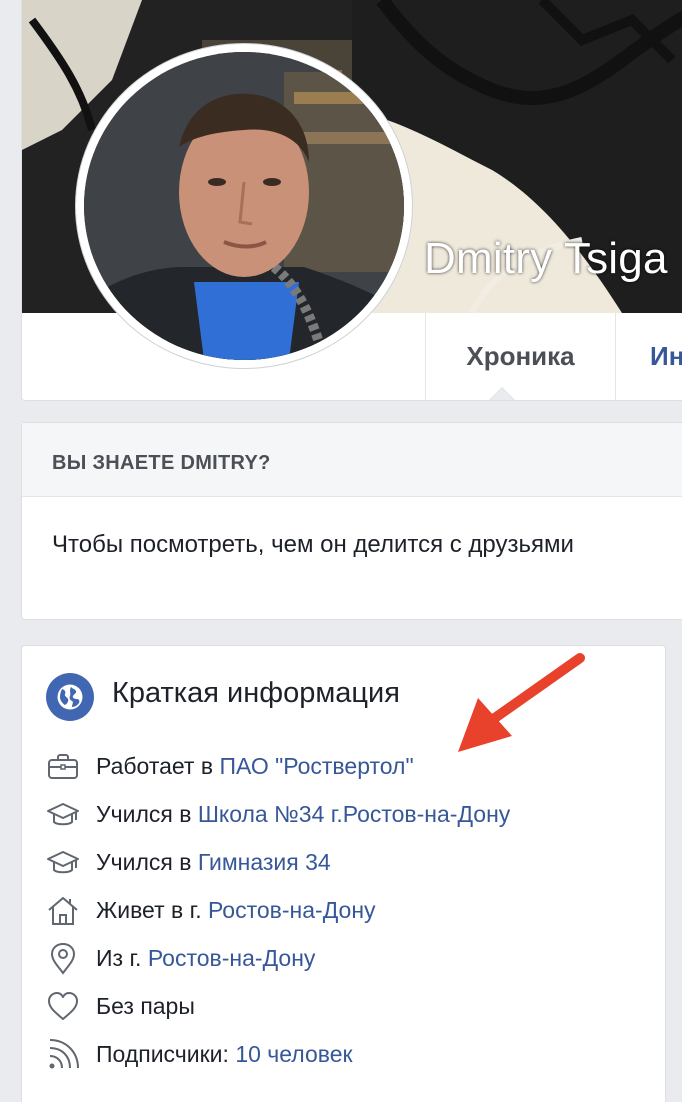 Image resolution: width=682 pixels, height=1102 pixels. What do you see at coordinates (70, 697) in the screenshot?
I see `globe-icon` at bounding box center [70, 697].